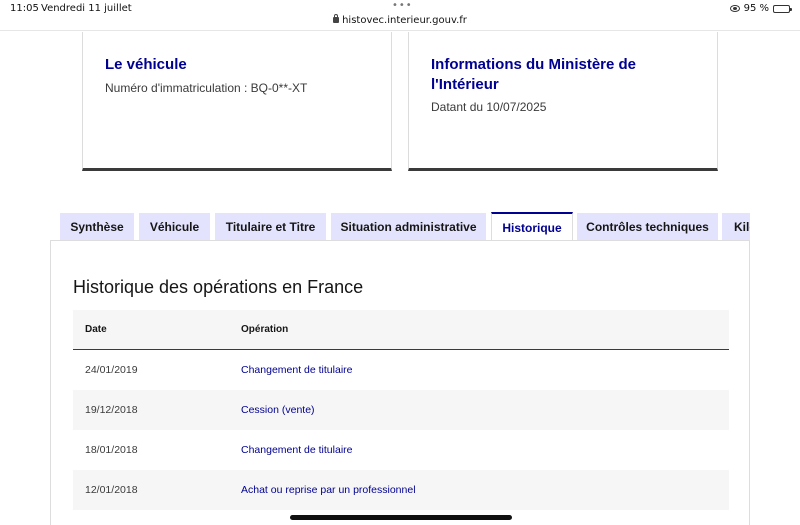 Image resolution: width=800 pixels, height=525 pixels. I want to click on tab-controles-techniques: Contrôles techniques, so click(647, 227).